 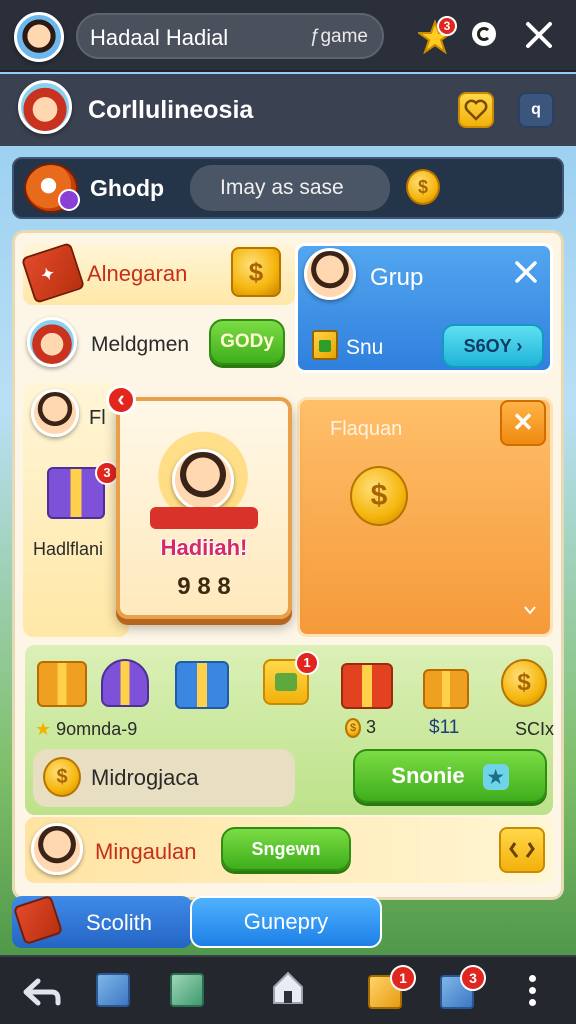 What do you see at coordinates (55, 413) in the screenshot?
I see `friend-avatar` at bounding box center [55, 413].